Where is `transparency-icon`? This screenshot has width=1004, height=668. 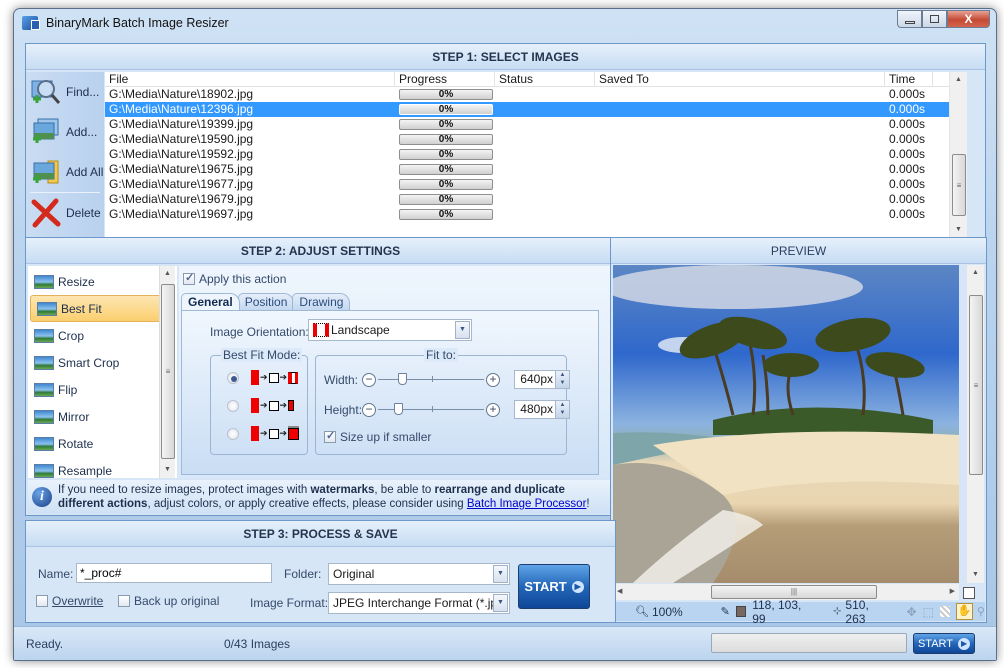 transparency-icon is located at coordinates (945, 611).